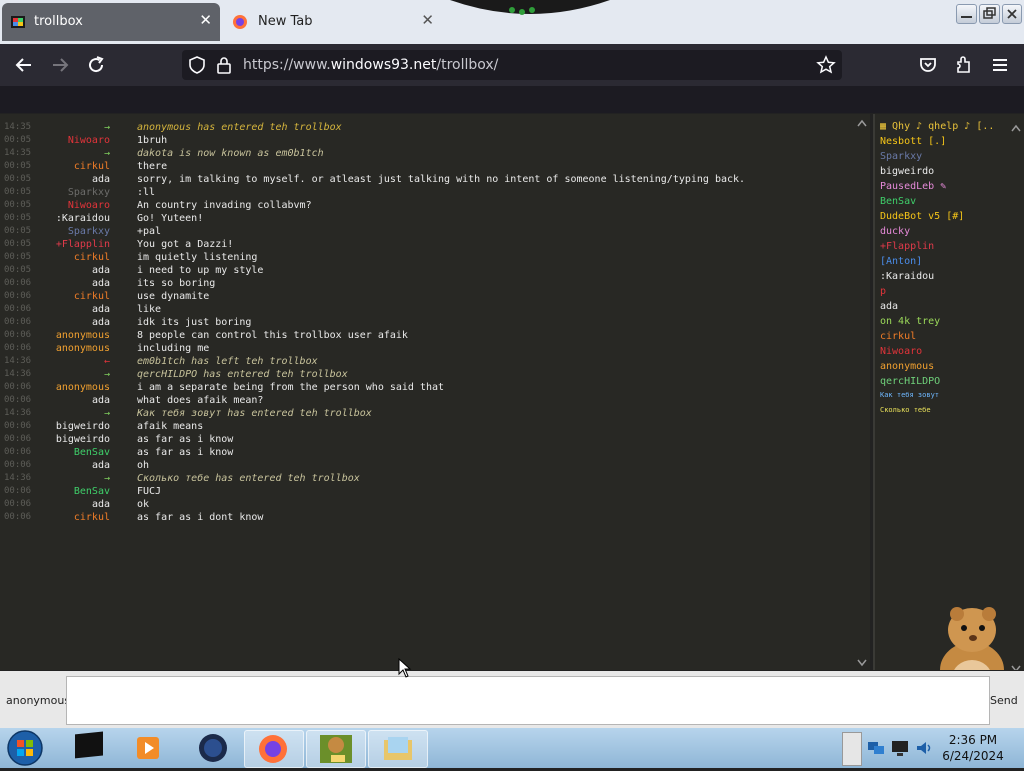  Describe the element at coordinates (149, 748) in the screenshot. I see `taskbar-media-player-button` at that location.